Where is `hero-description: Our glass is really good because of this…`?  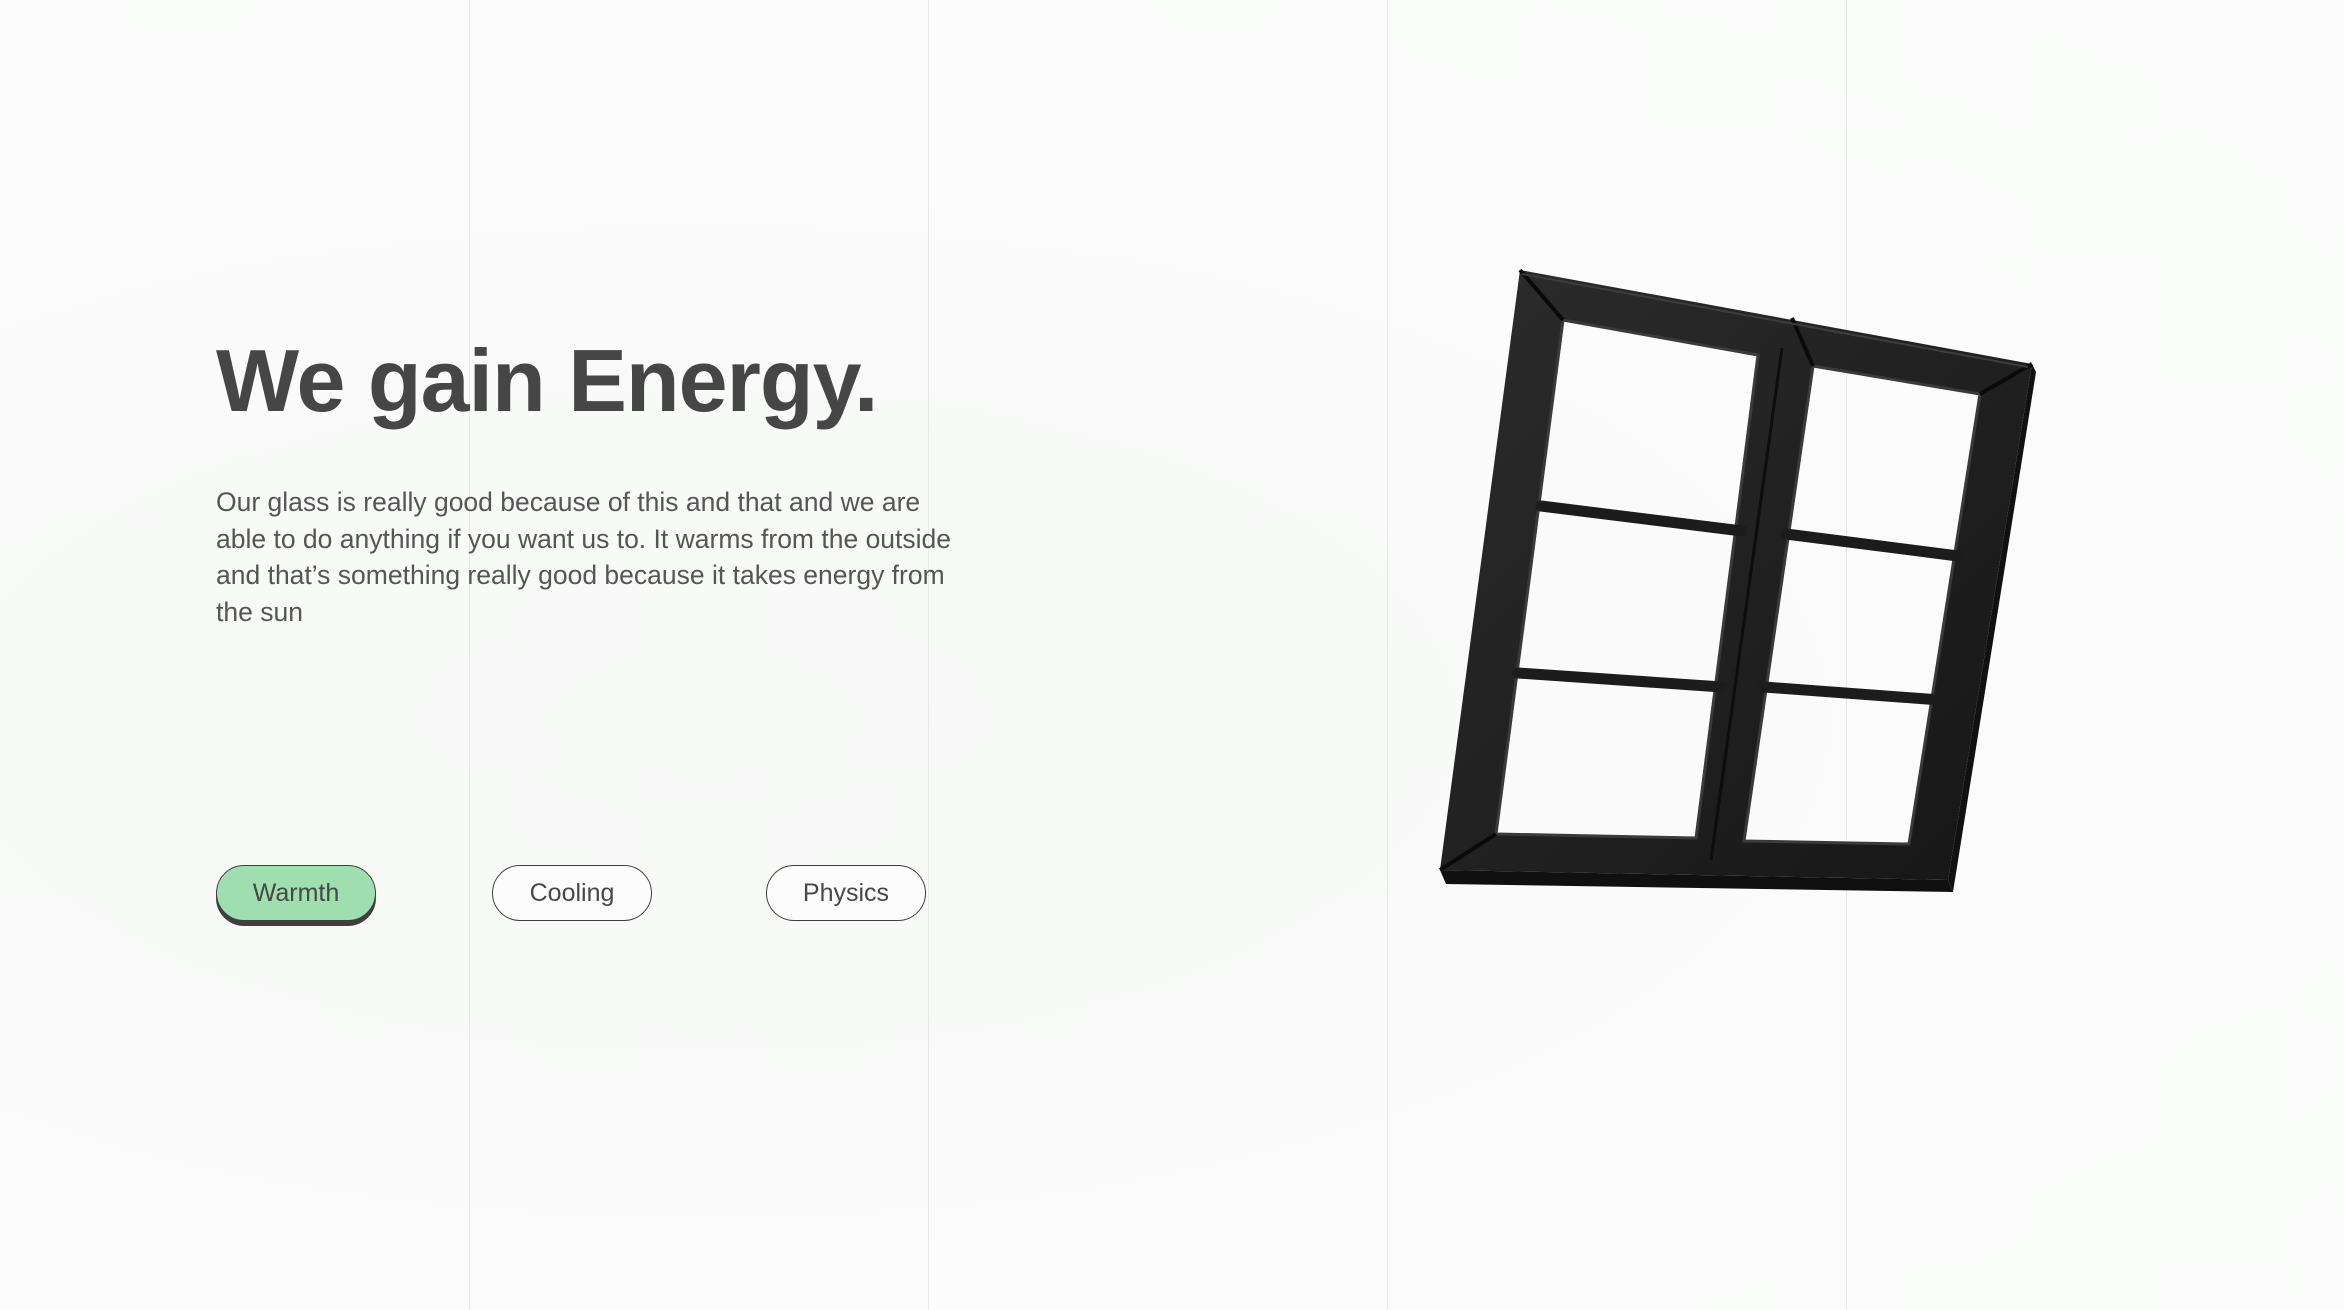
hero-description: Our glass is really good because of this… is located at coordinates (584, 557).